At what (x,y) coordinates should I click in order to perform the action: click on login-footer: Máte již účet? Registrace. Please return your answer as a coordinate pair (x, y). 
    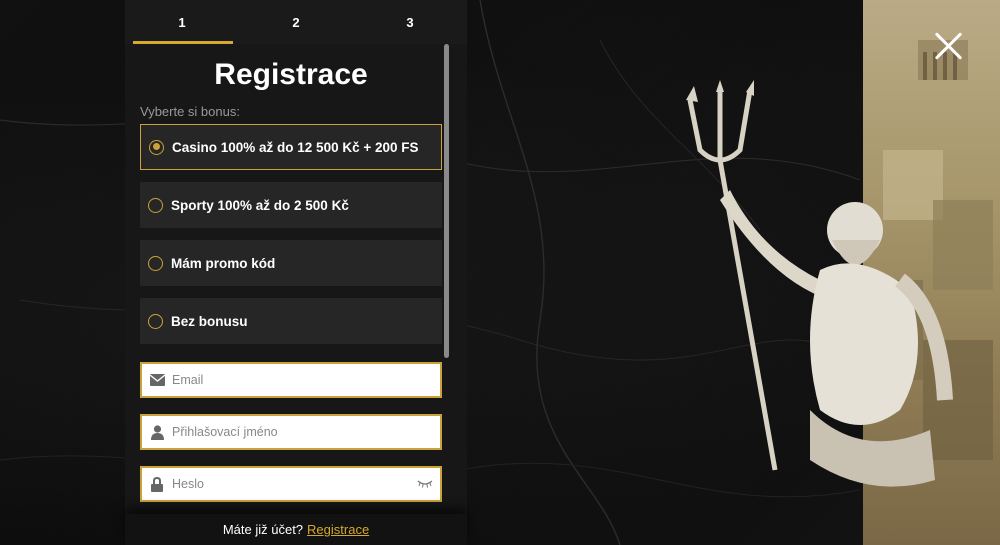
    Looking at the image, I should click on (296, 529).